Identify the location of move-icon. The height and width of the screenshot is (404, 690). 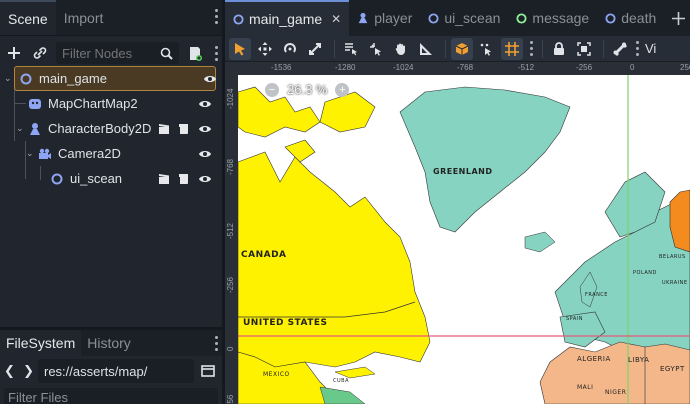
(265, 48).